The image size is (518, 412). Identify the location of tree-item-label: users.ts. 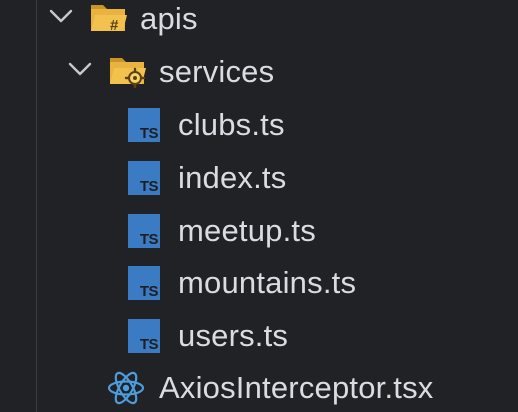
(233, 335).